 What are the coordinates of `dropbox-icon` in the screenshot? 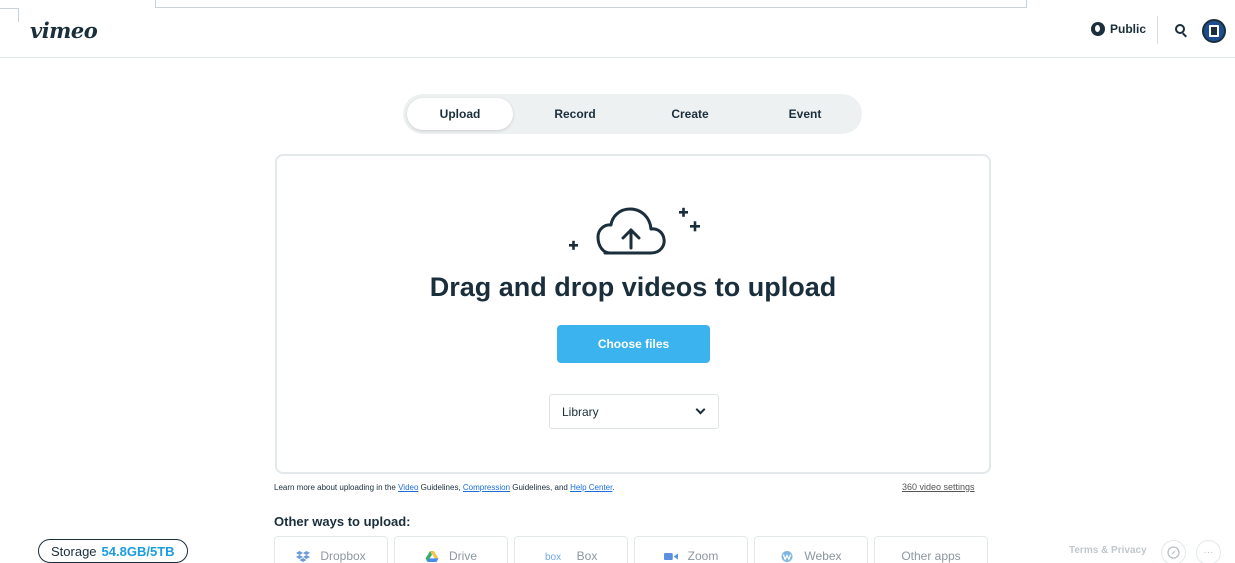 It's located at (303, 556).